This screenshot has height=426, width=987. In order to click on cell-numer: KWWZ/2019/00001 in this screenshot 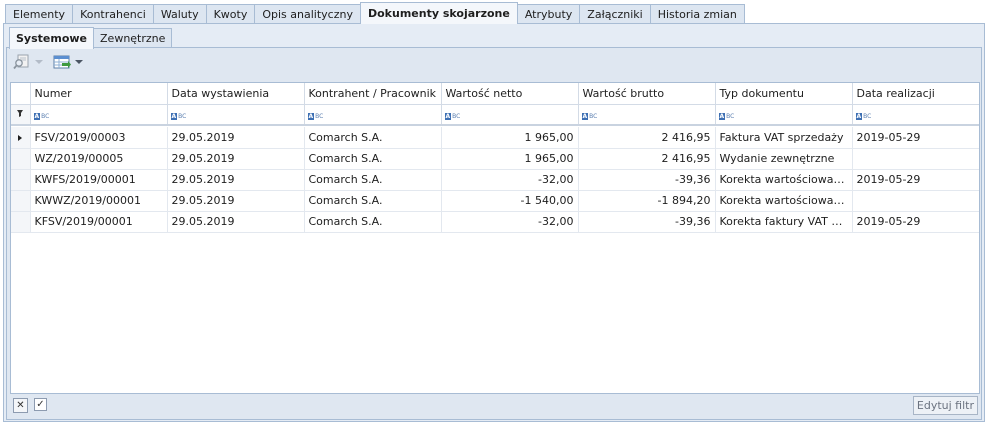, I will do `click(99, 201)`.